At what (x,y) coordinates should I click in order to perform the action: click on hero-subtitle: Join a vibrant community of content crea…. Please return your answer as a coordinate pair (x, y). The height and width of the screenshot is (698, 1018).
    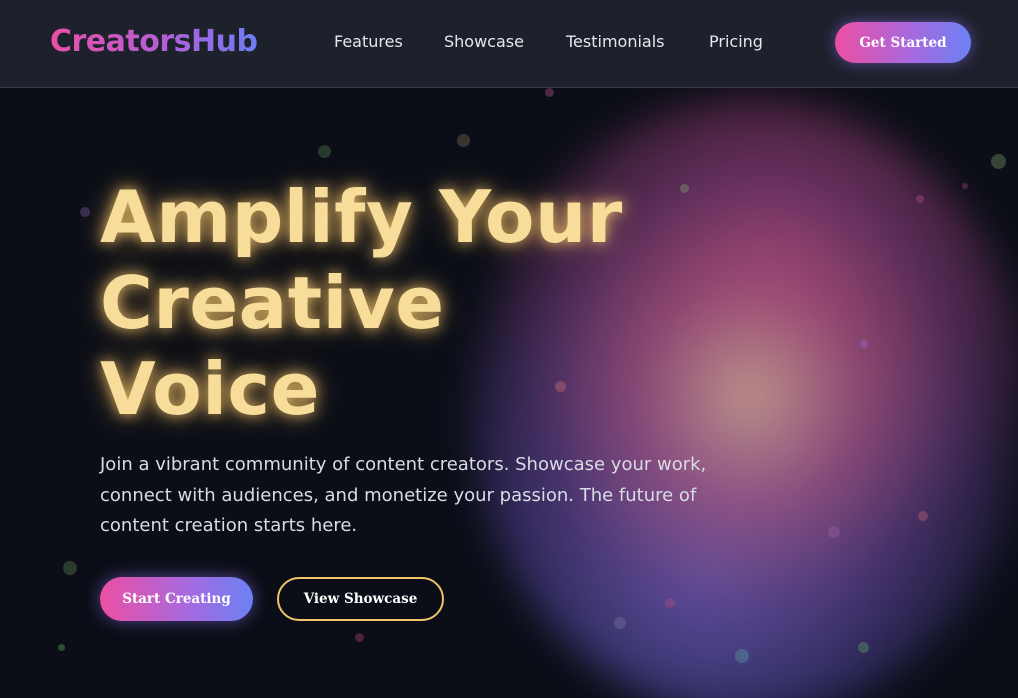
    Looking at the image, I should click on (403, 495).